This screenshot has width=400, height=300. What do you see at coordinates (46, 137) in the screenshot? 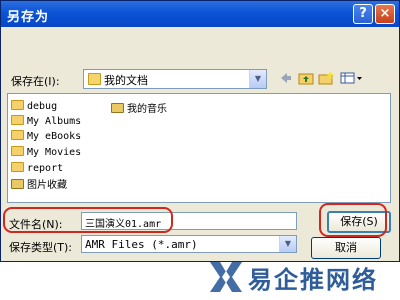
I see `list-item: My eBooks` at bounding box center [46, 137].